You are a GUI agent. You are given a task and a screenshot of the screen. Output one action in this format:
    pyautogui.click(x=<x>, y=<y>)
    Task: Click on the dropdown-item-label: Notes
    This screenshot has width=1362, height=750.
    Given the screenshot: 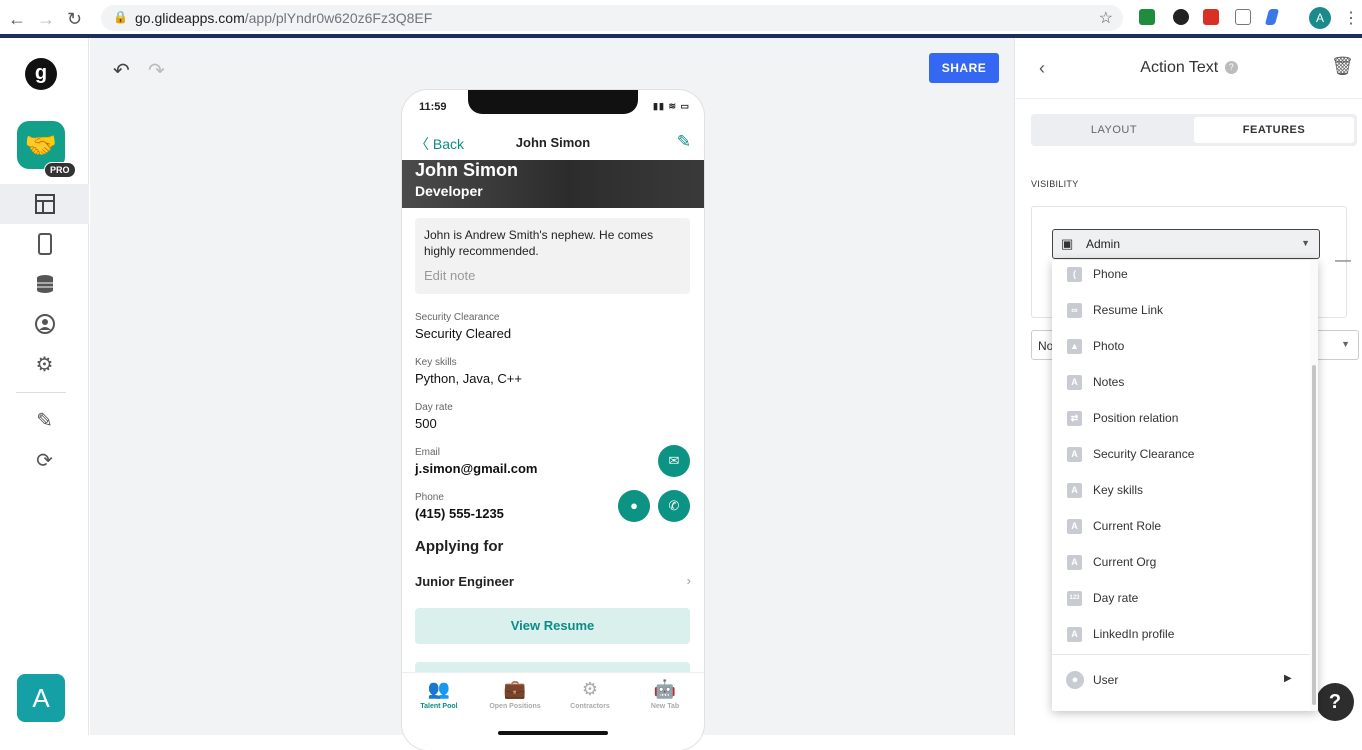 What is the action you would take?
    pyautogui.click(x=1109, y=382)
    